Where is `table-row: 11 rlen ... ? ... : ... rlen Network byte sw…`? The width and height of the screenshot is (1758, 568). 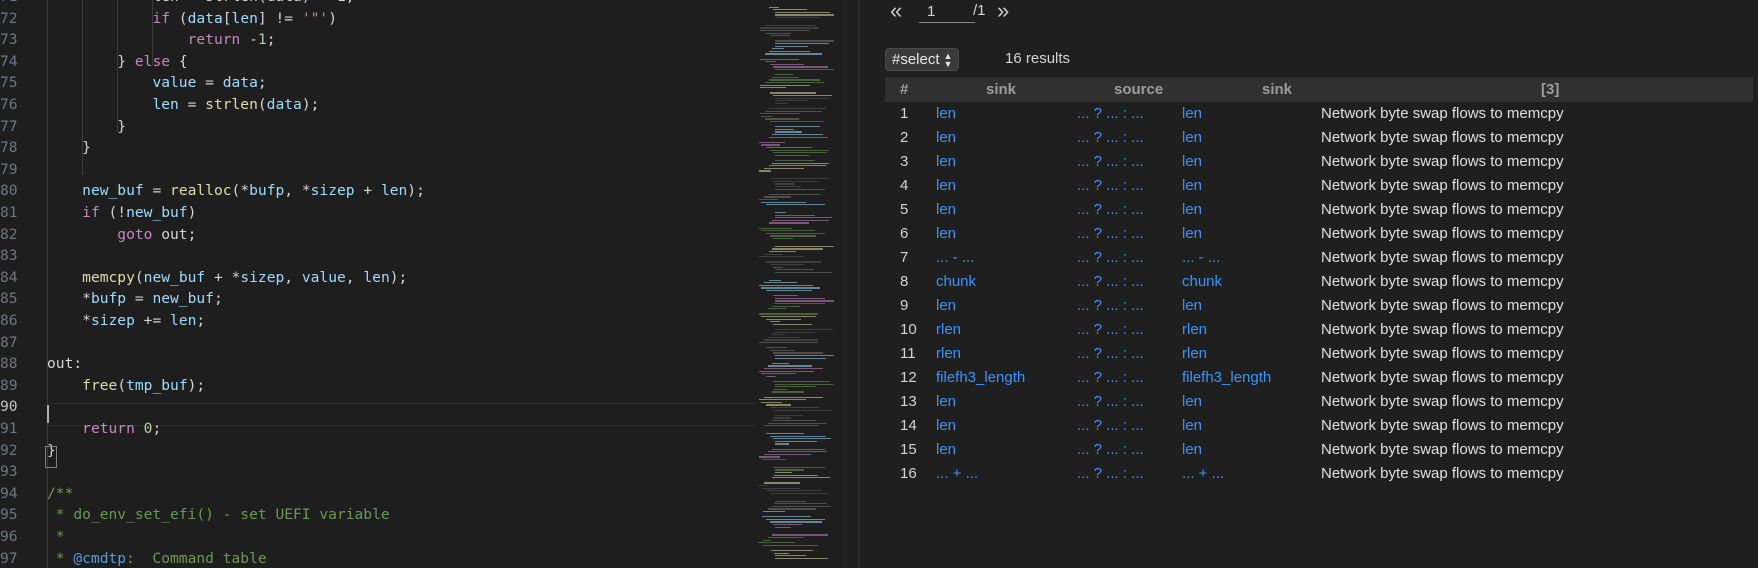
table-row: 11 rlen ... ? ... : ... rlen Network byte sw… is located at coordinates (1319, 354).